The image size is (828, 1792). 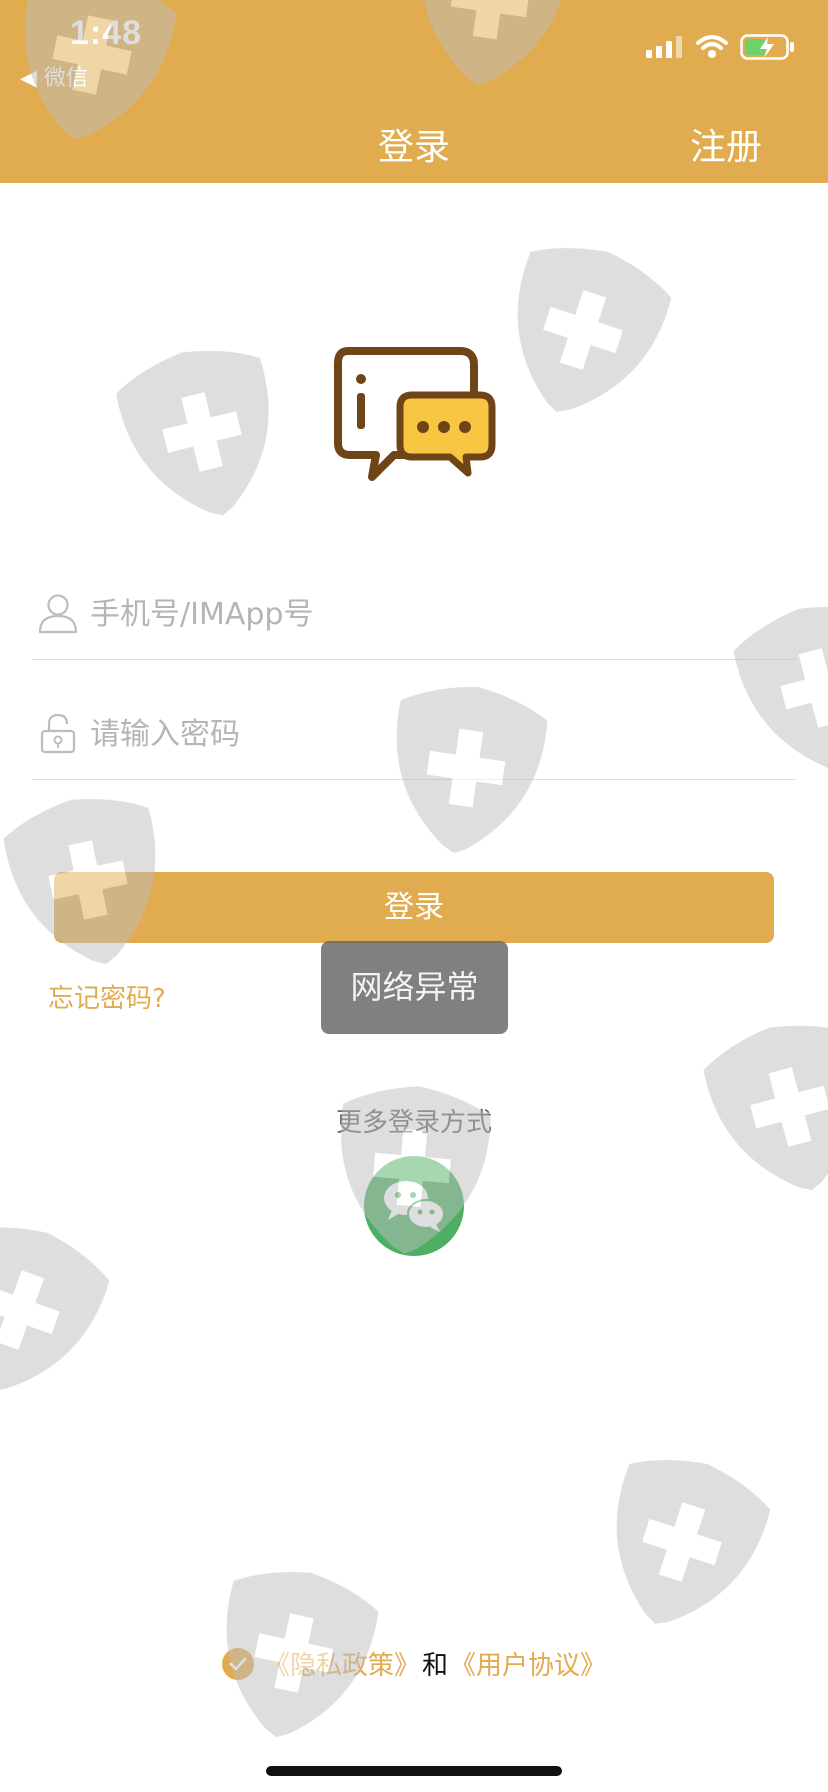 I want to click on agreement-checkbox, so click(x=237, y=1663).